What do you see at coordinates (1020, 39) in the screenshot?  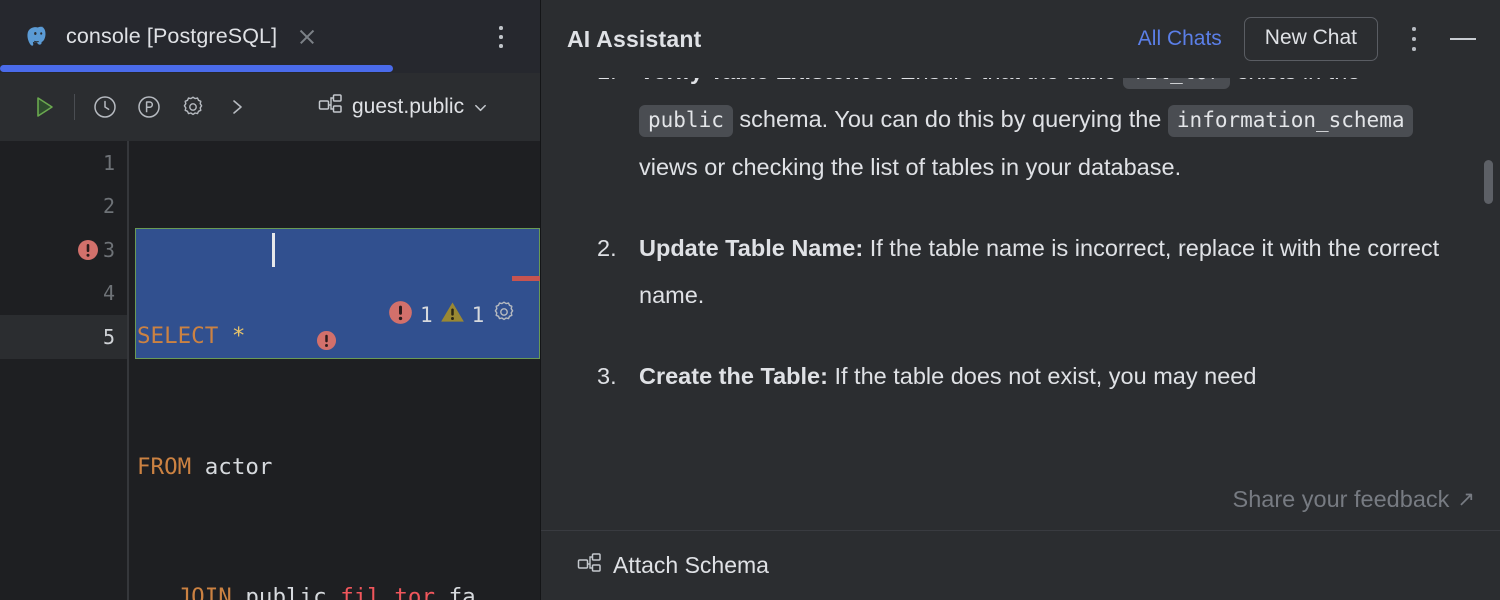 I see `ai-assistant-header: AI Assistant All Chats New Chat` at bounding box center [1020, 39].